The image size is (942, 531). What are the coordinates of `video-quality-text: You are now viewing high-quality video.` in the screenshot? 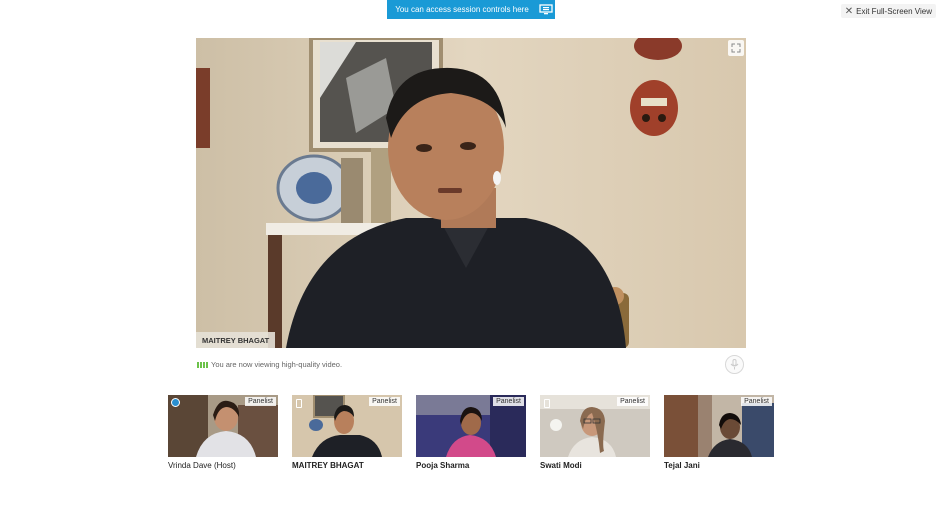 It's located at (277, 364).